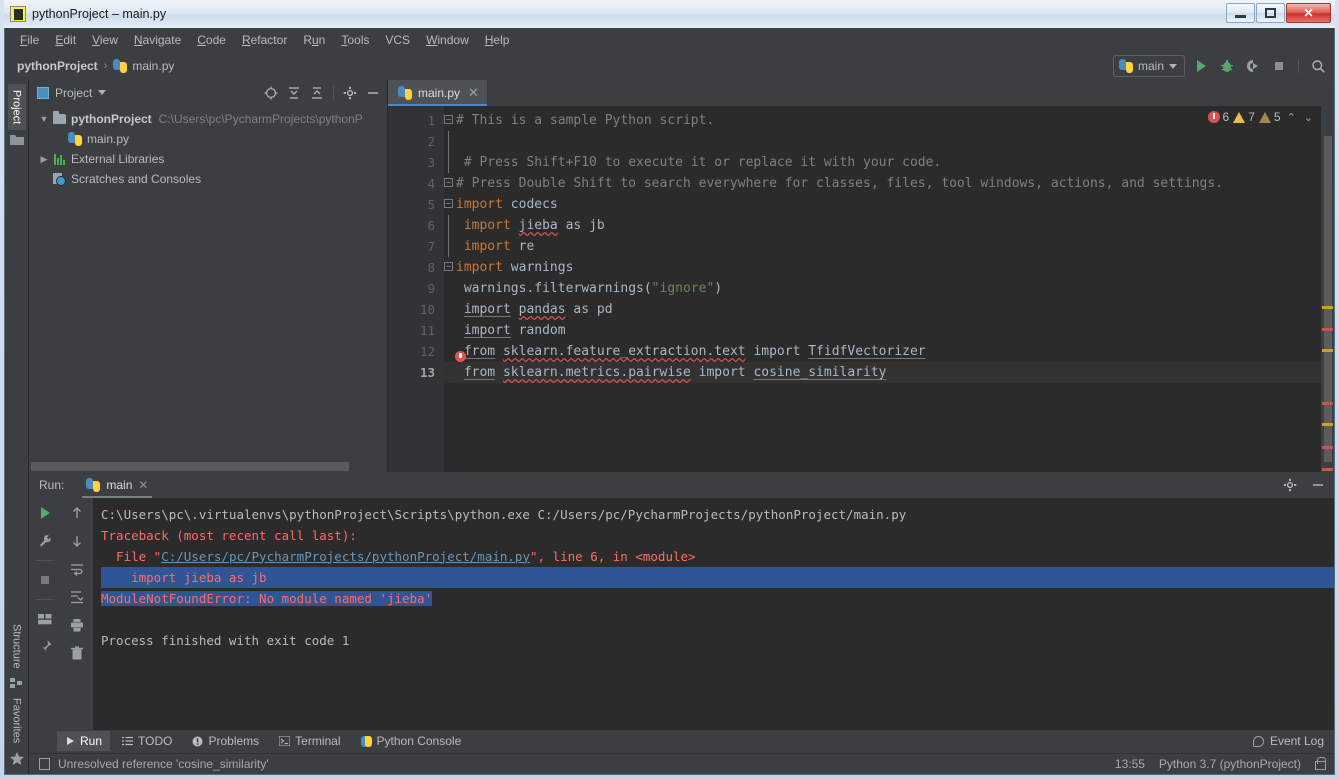 The width and height of the screenshot is (1339, 779). I want to click on menu-navigate: Navigate, so click(157, 40).